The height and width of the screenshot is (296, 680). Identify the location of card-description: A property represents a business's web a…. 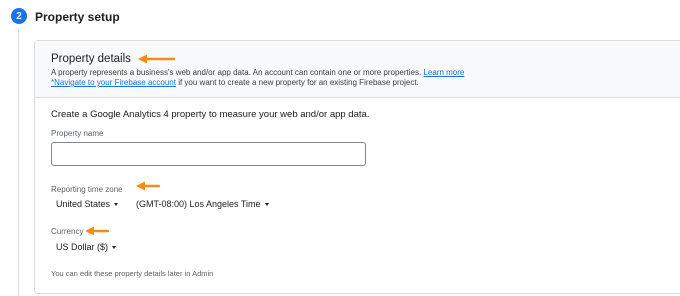
(257, 78).